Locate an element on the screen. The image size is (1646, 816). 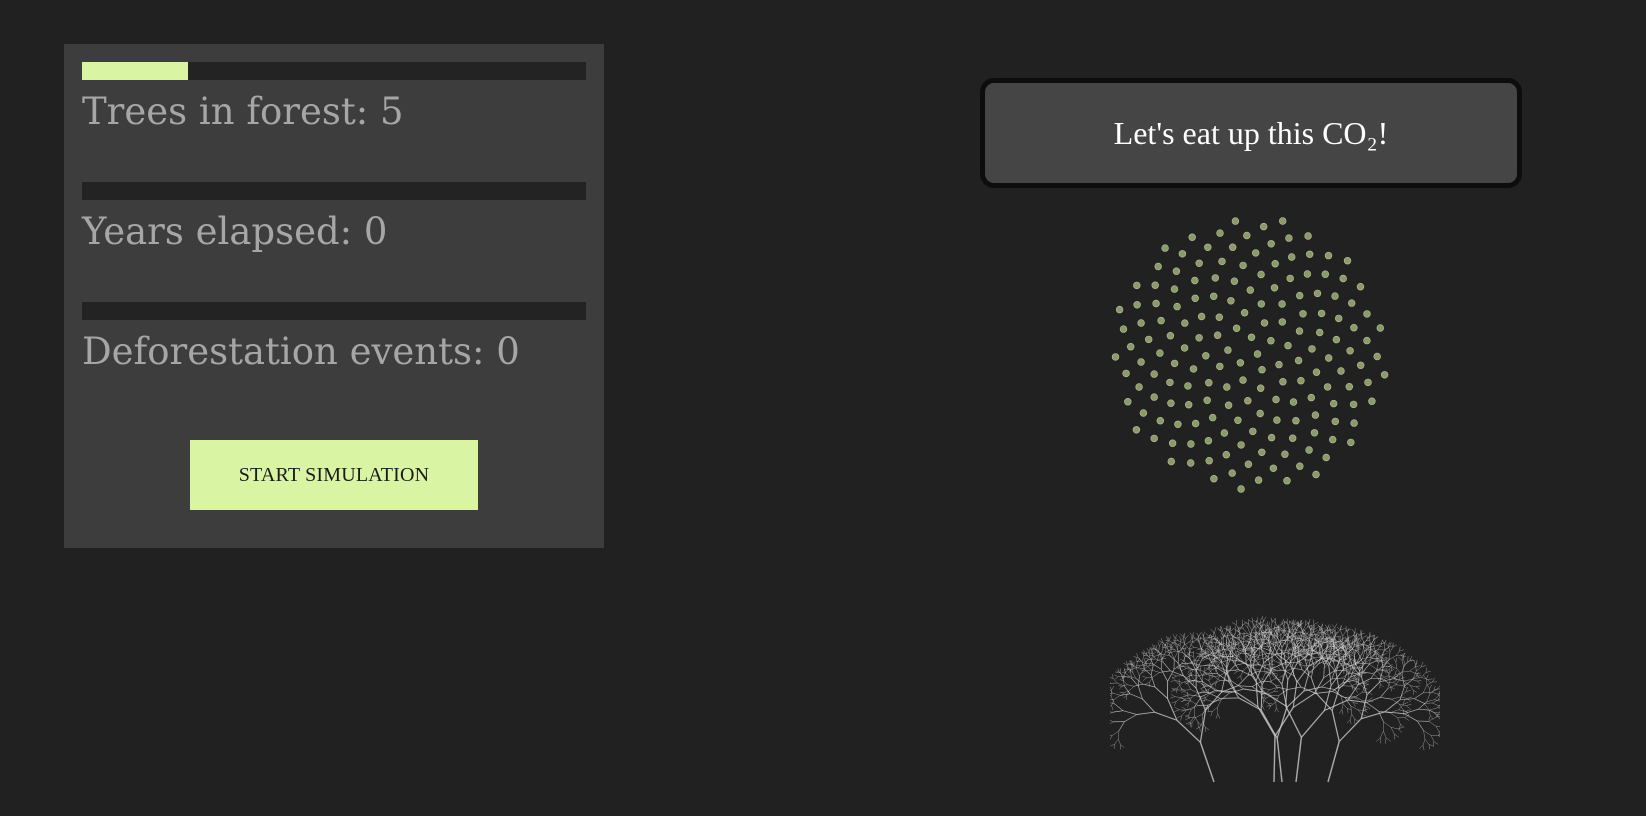
years-stat-label: Years elapsed: 0 is located at coordinates (334, 232).